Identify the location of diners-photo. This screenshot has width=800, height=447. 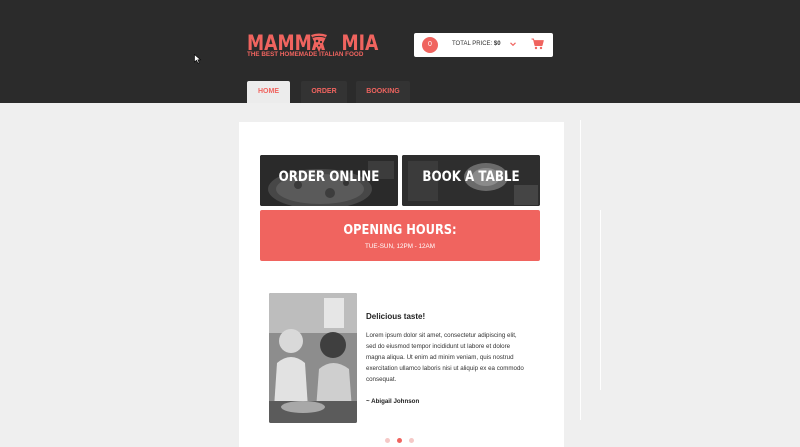
(313, 358).